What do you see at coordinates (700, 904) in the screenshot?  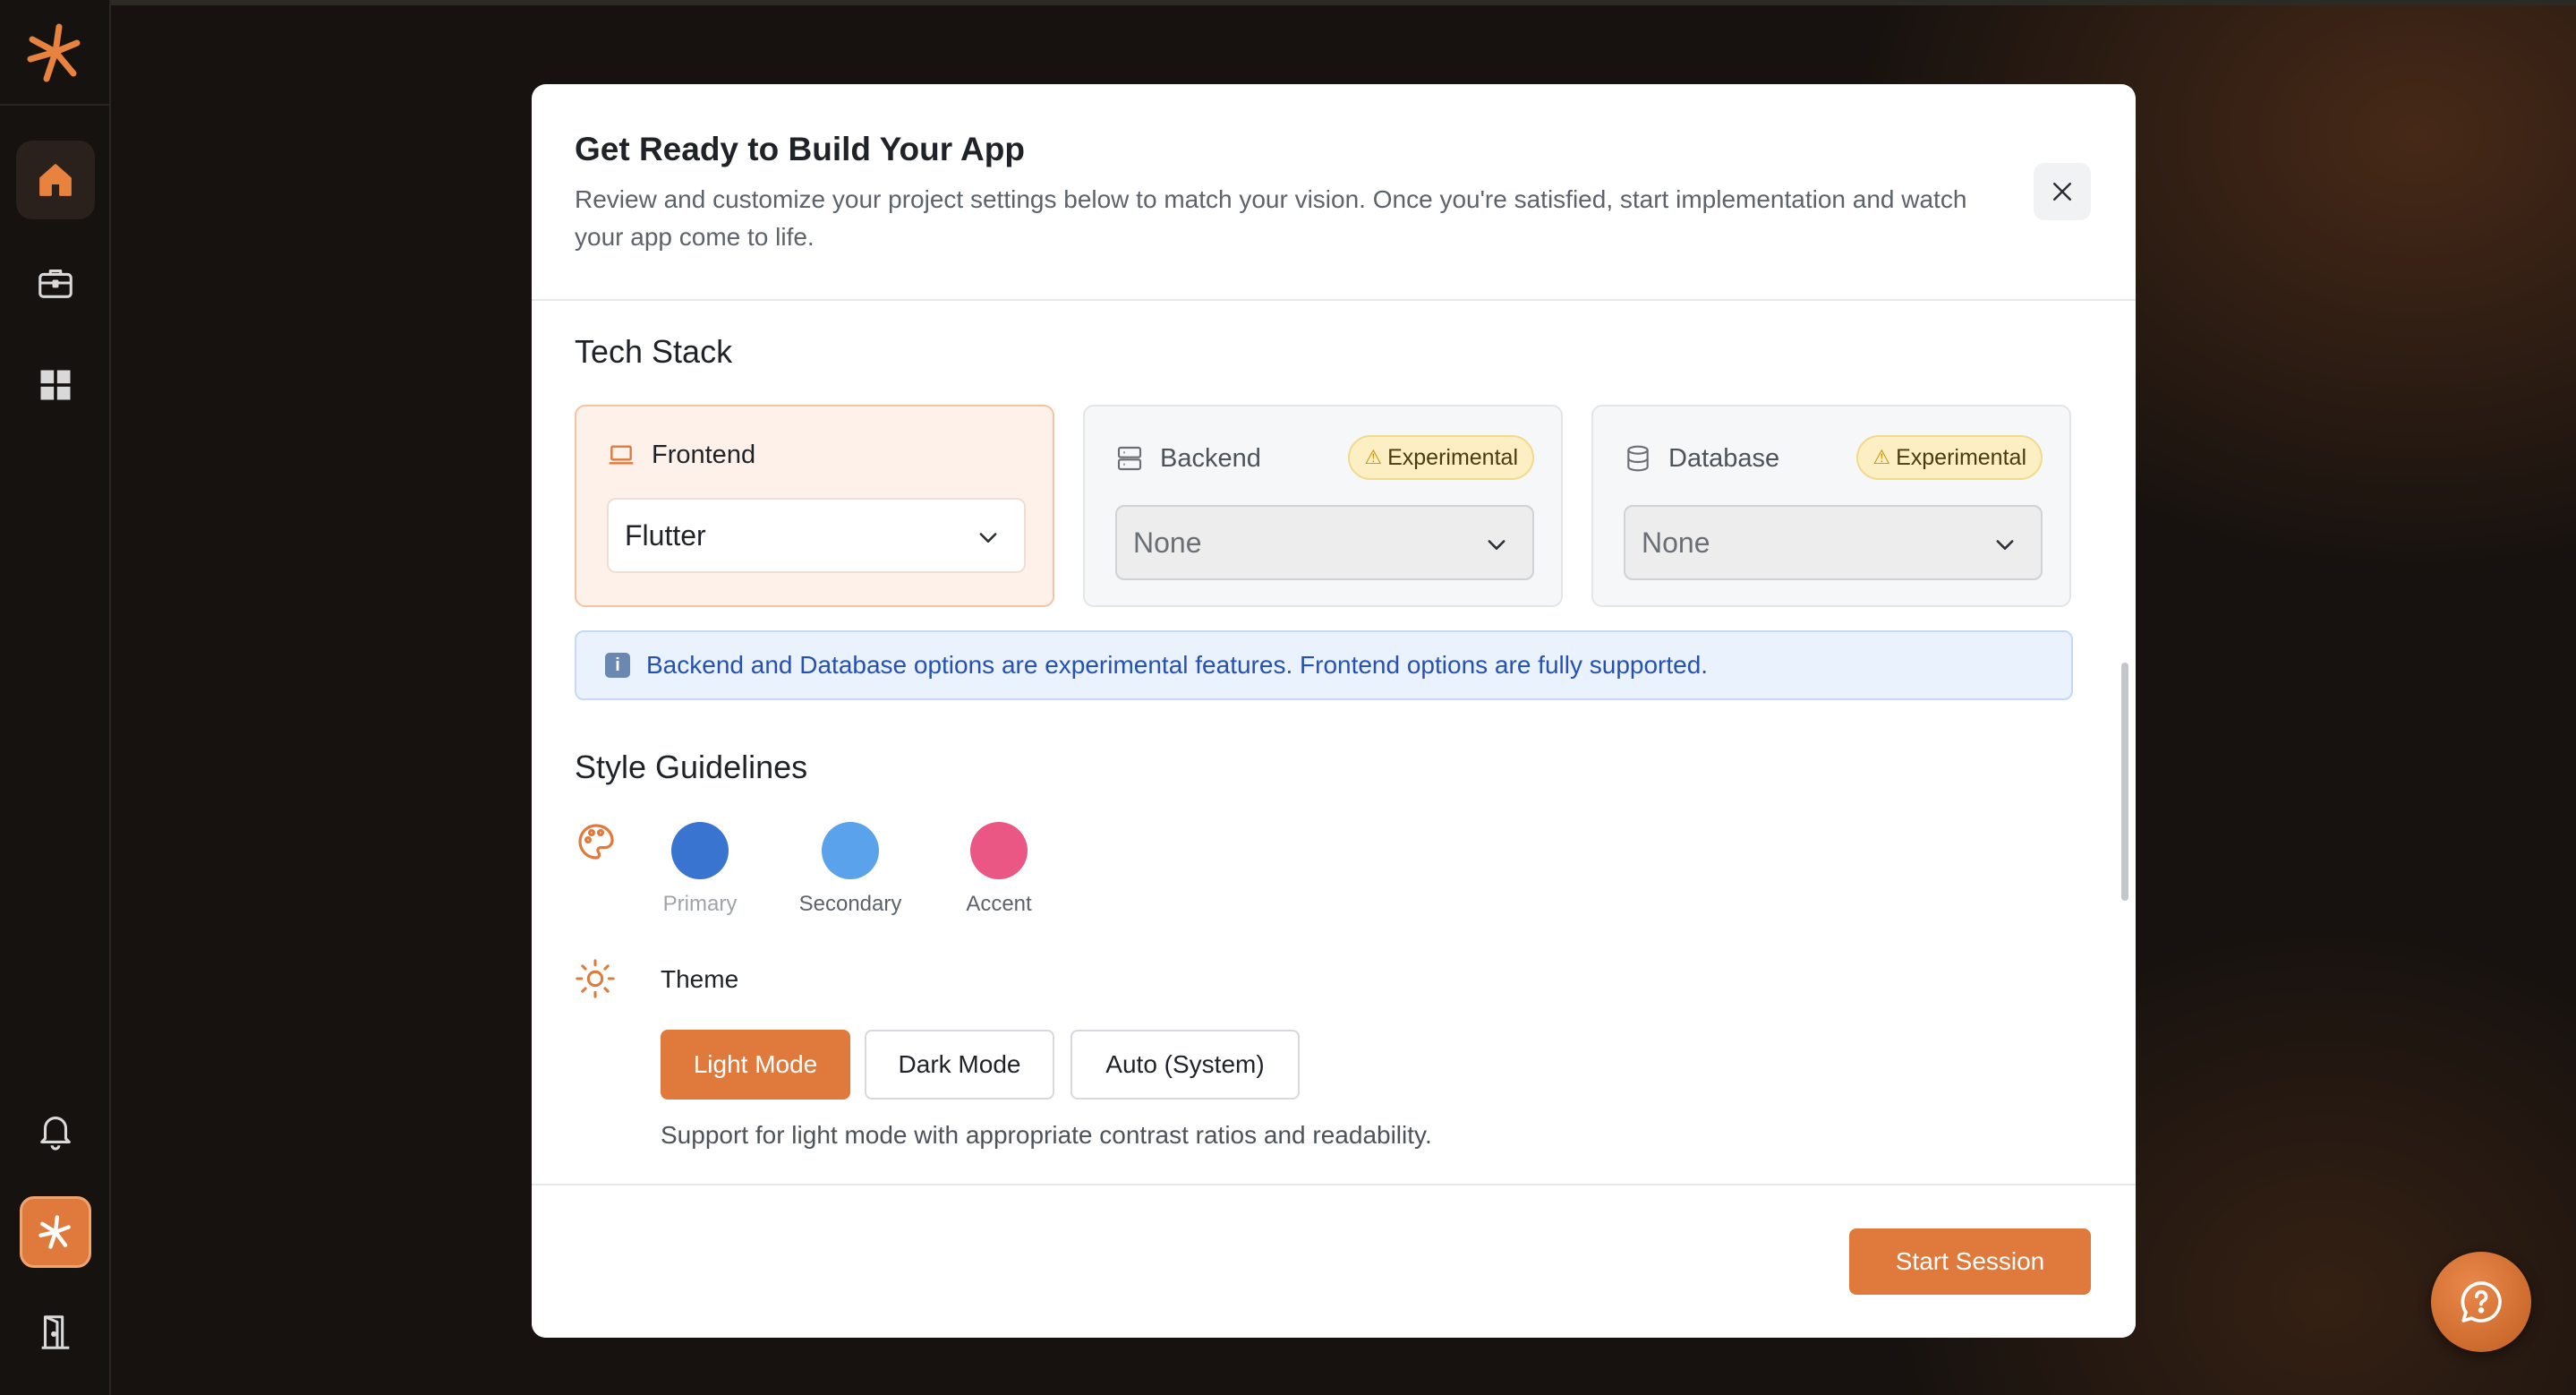 I see `primary-swatch-label: Primary` at bounding box center [700, 904].